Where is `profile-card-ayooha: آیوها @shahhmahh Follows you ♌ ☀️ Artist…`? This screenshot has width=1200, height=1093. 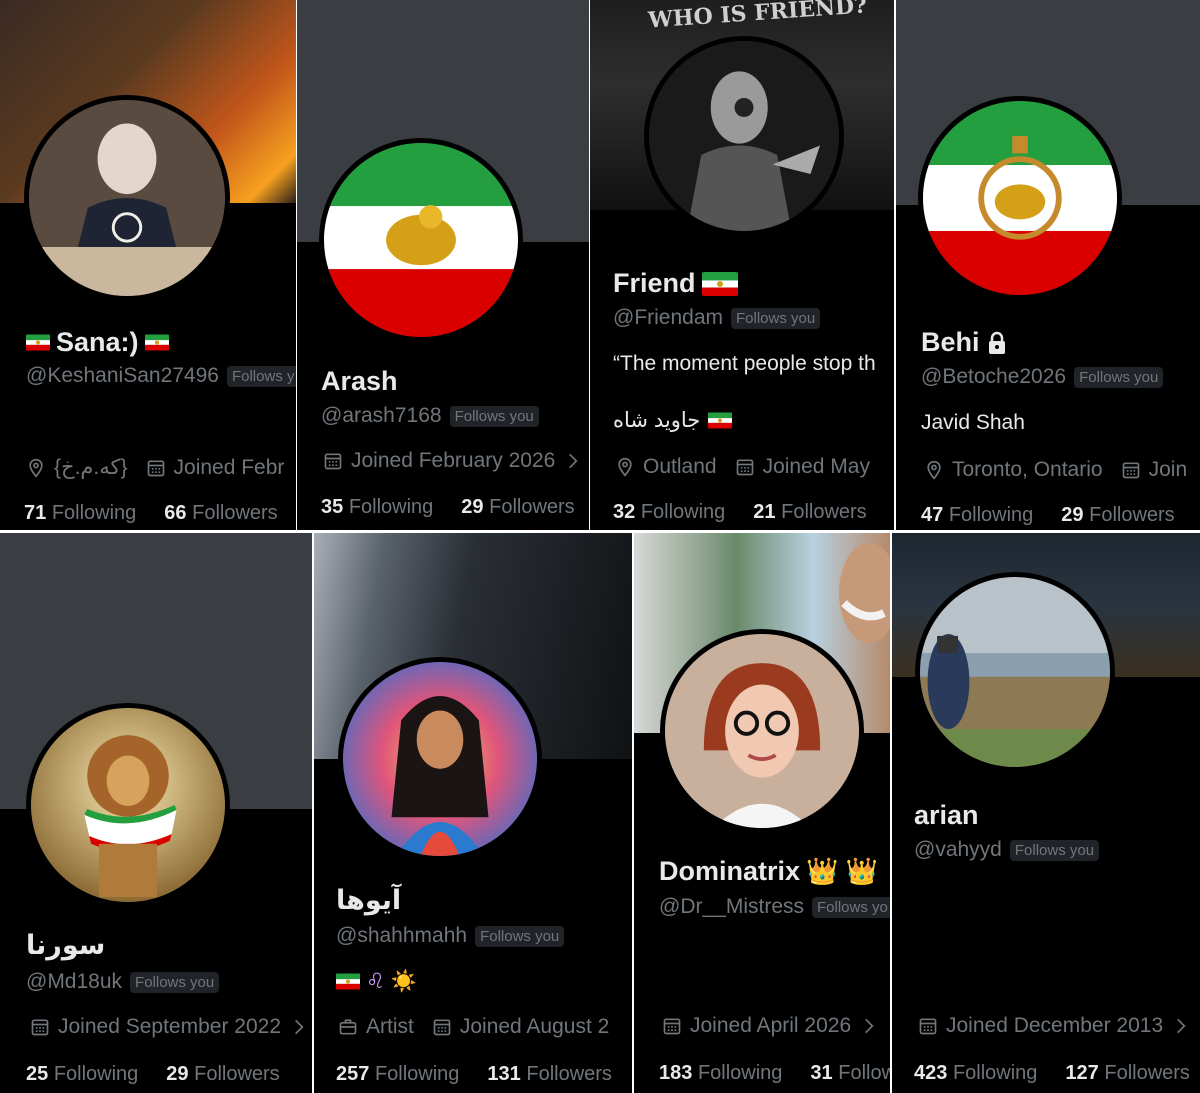
profile-card-ayooha: آیوها @shahhmahh Follows you ♌ ☀️ Artist… is located at coordinates (473, 813).